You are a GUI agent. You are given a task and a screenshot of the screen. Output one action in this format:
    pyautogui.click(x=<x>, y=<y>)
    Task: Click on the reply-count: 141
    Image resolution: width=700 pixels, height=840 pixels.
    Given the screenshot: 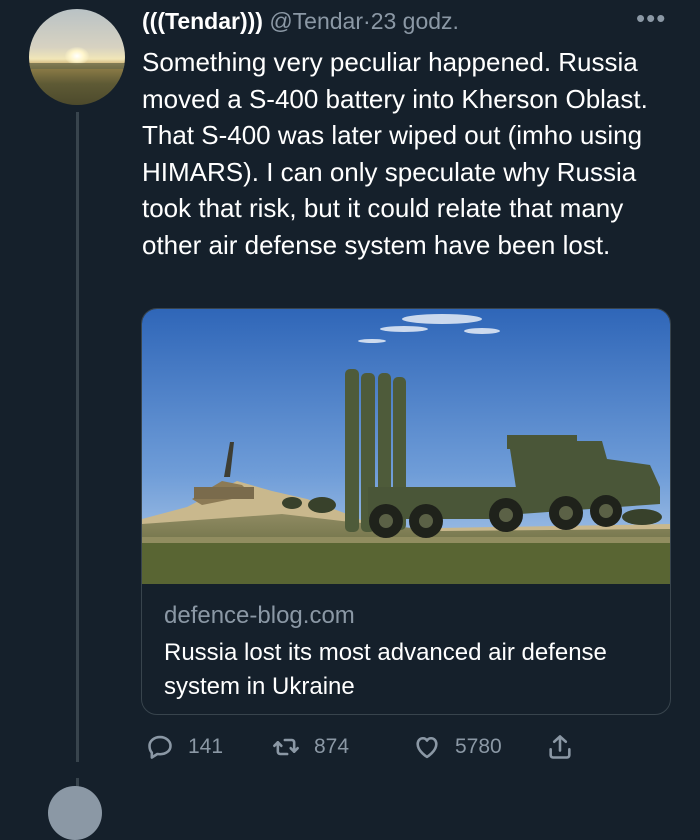 What is the action you would take?
    pyautogui.click(x=206, y=746)
    